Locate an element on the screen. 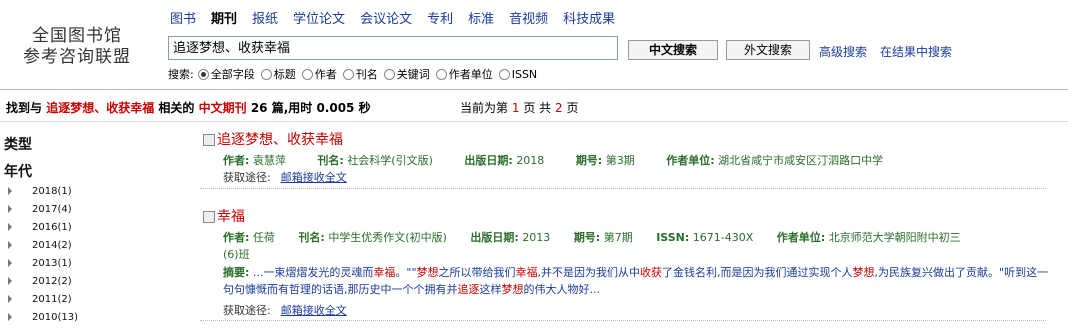 This screenshot has height=333, width=1068. search-within-results-link: 在结果中搜索 is located at coordinates (916, 51).